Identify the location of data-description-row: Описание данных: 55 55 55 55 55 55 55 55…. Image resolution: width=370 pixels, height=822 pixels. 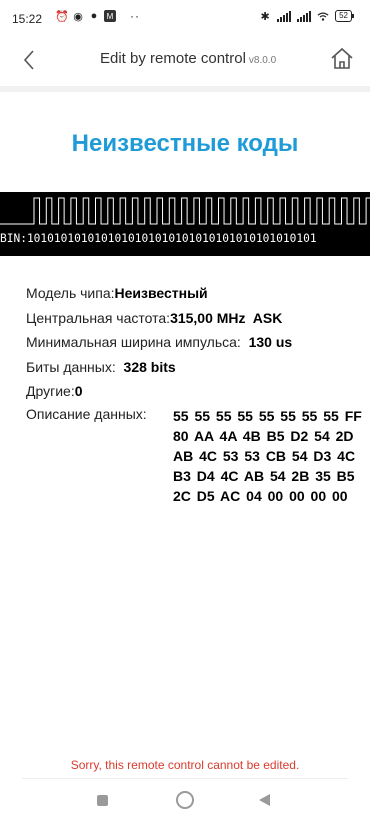
(198, 456).